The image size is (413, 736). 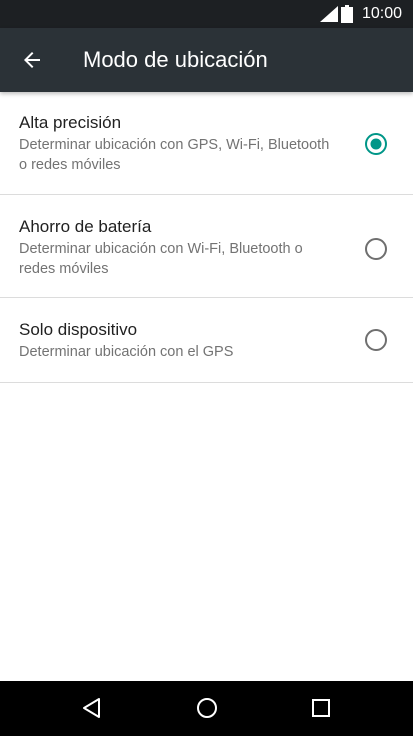 What do you see at coordinates (85, 226) in the screenshot?
I see `option-title: Ahorro de batería` at bounding box center [85, 226].